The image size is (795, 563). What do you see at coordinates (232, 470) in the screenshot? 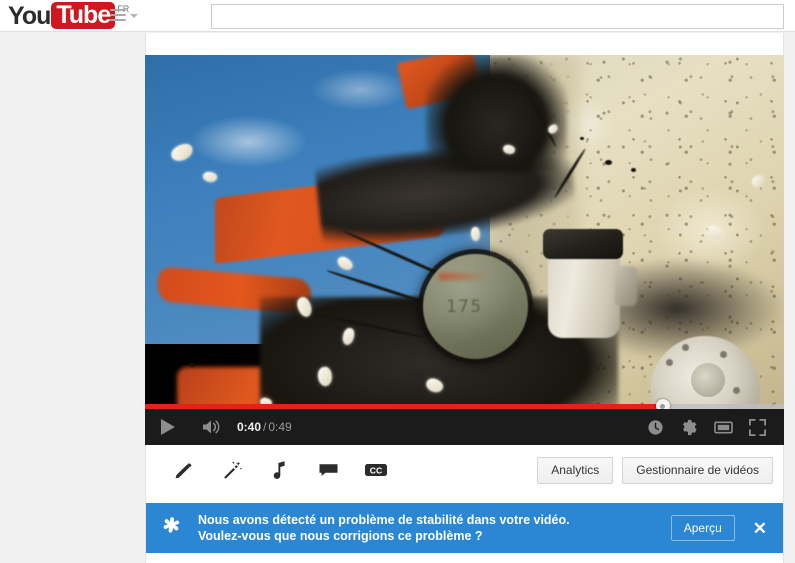
I see `magic-wand-icon` at bounding box center [232, 470].